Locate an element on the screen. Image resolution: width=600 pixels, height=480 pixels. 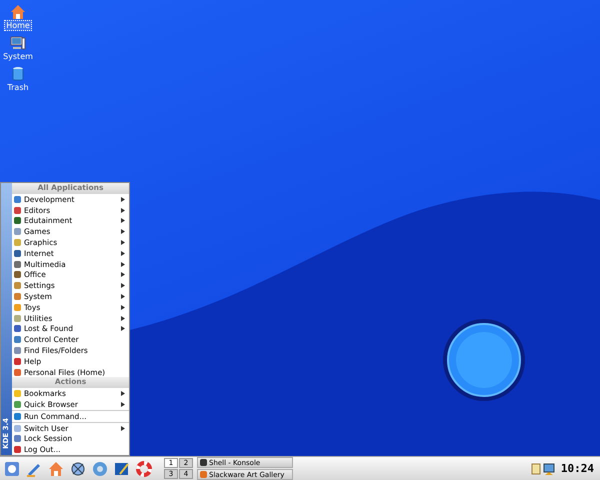
computer-icon is located at coordinates (18, 43).